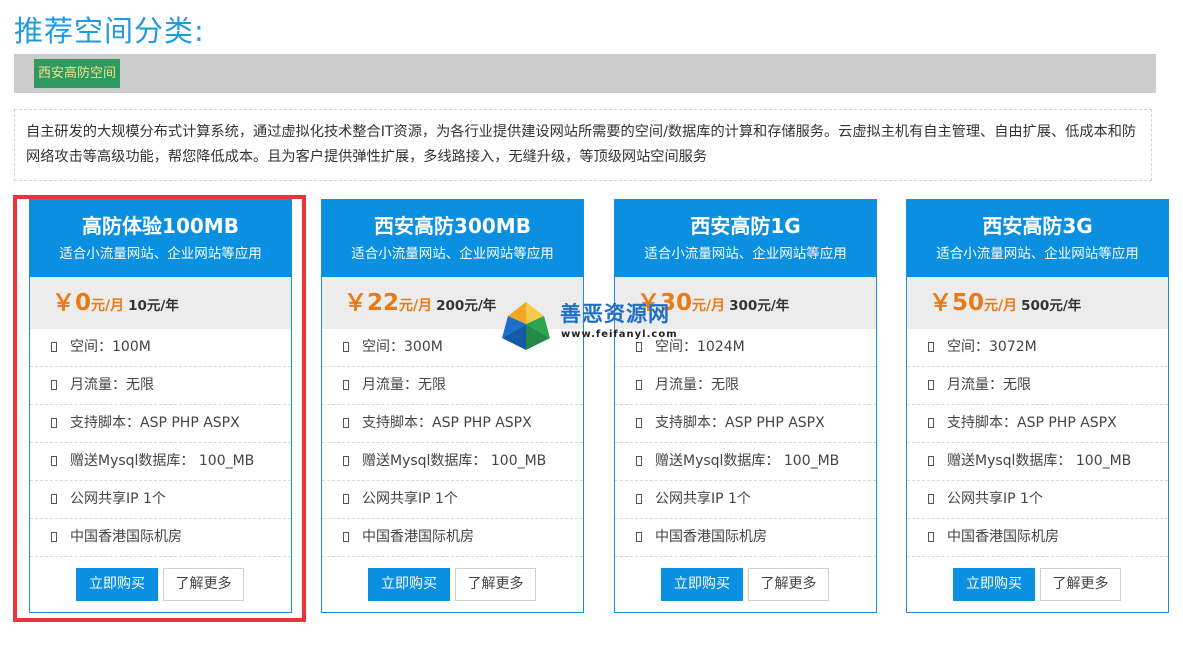 Image resolution: width=1183 pixels, height=651 pixels. Describe the element at coordinates (665, 303) in the screenshot. I see `plan-price: ￥30` at that location.